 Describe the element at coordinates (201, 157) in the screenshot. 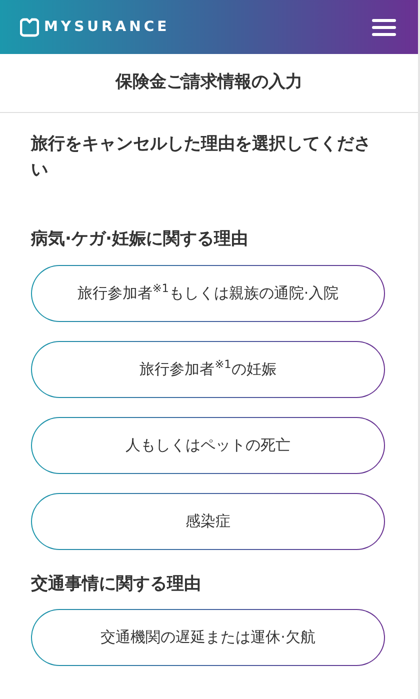

I see `question-text: 旅行をキャンセルした理由を選択してください` at that location.